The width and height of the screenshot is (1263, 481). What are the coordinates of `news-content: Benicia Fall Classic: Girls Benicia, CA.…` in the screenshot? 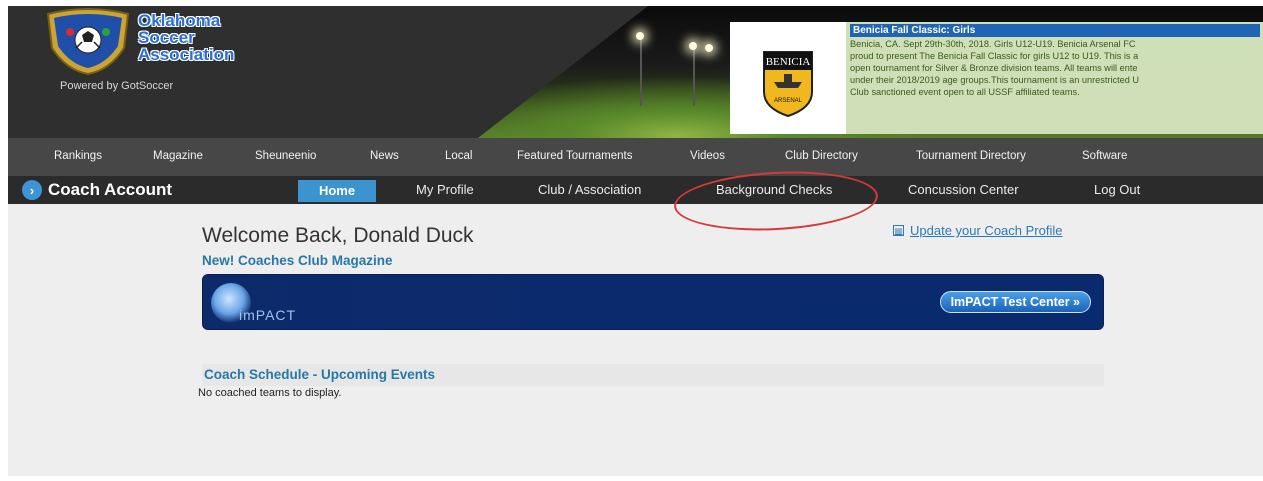 It's located at (1054, 78).